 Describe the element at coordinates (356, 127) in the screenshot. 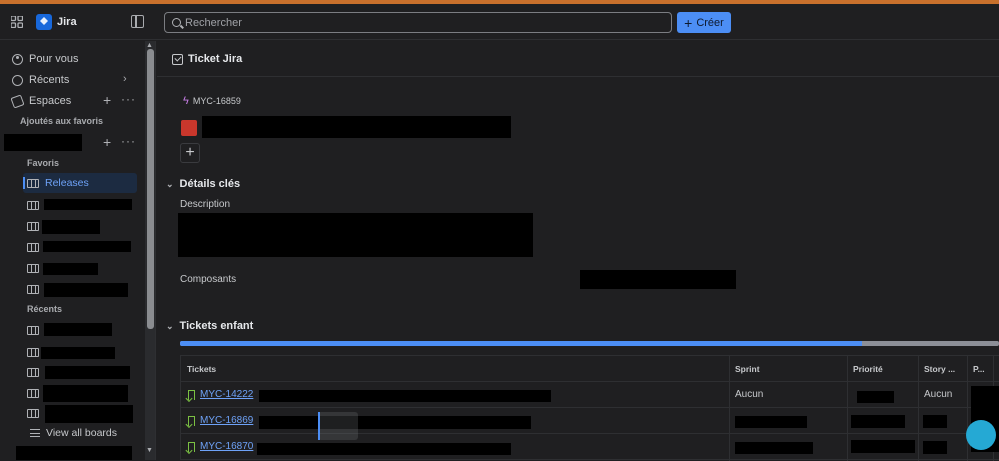

I see `redacted-issue-title` at that location.